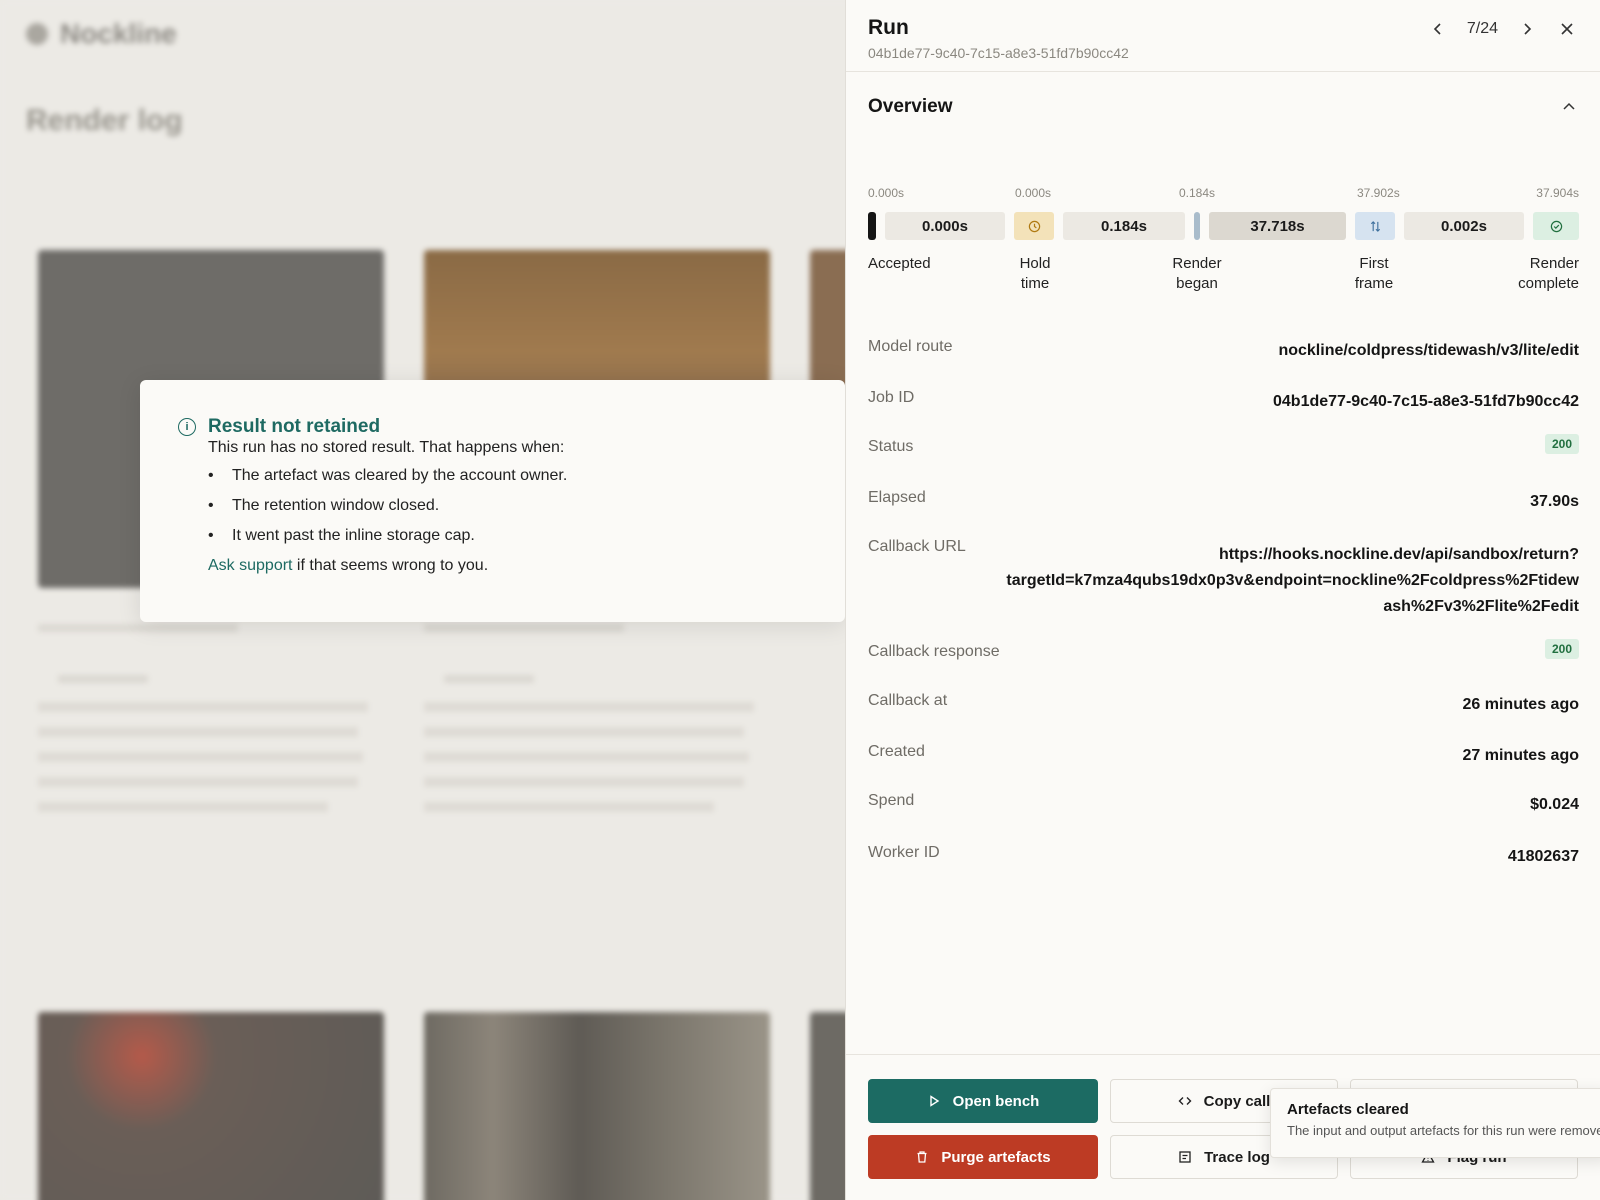 The width and height of the screenshot is (1600, 1200). I want to click on check-circle-icon, so click(1556, 226).